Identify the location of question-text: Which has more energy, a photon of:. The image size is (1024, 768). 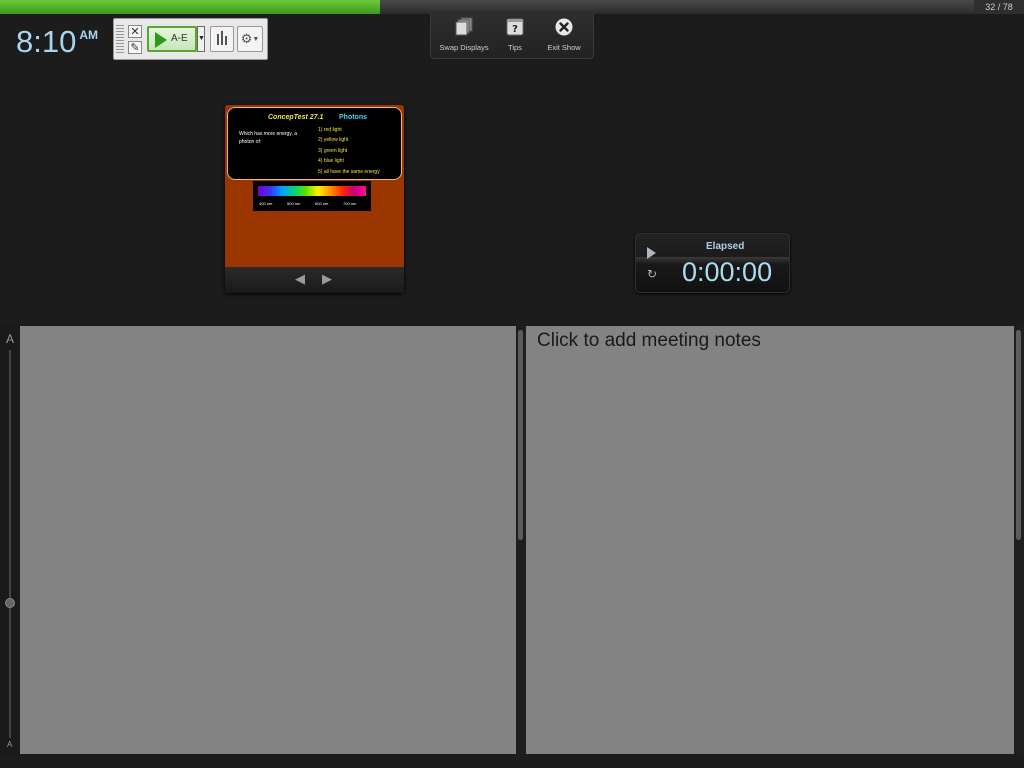
(268, 138).